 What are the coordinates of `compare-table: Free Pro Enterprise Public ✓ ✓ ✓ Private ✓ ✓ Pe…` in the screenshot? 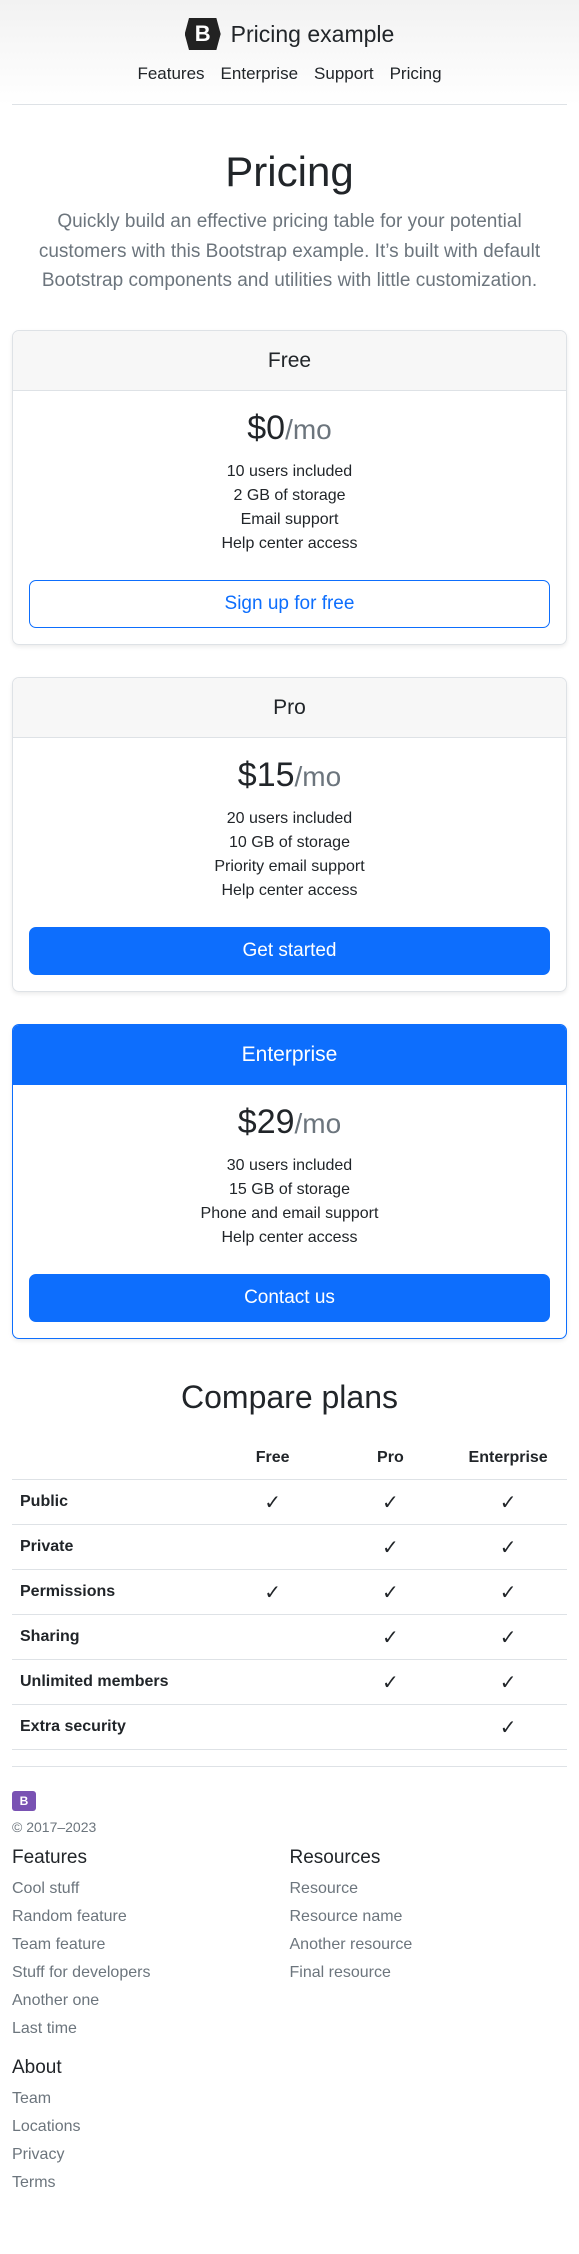 It's located at (289, 1593).